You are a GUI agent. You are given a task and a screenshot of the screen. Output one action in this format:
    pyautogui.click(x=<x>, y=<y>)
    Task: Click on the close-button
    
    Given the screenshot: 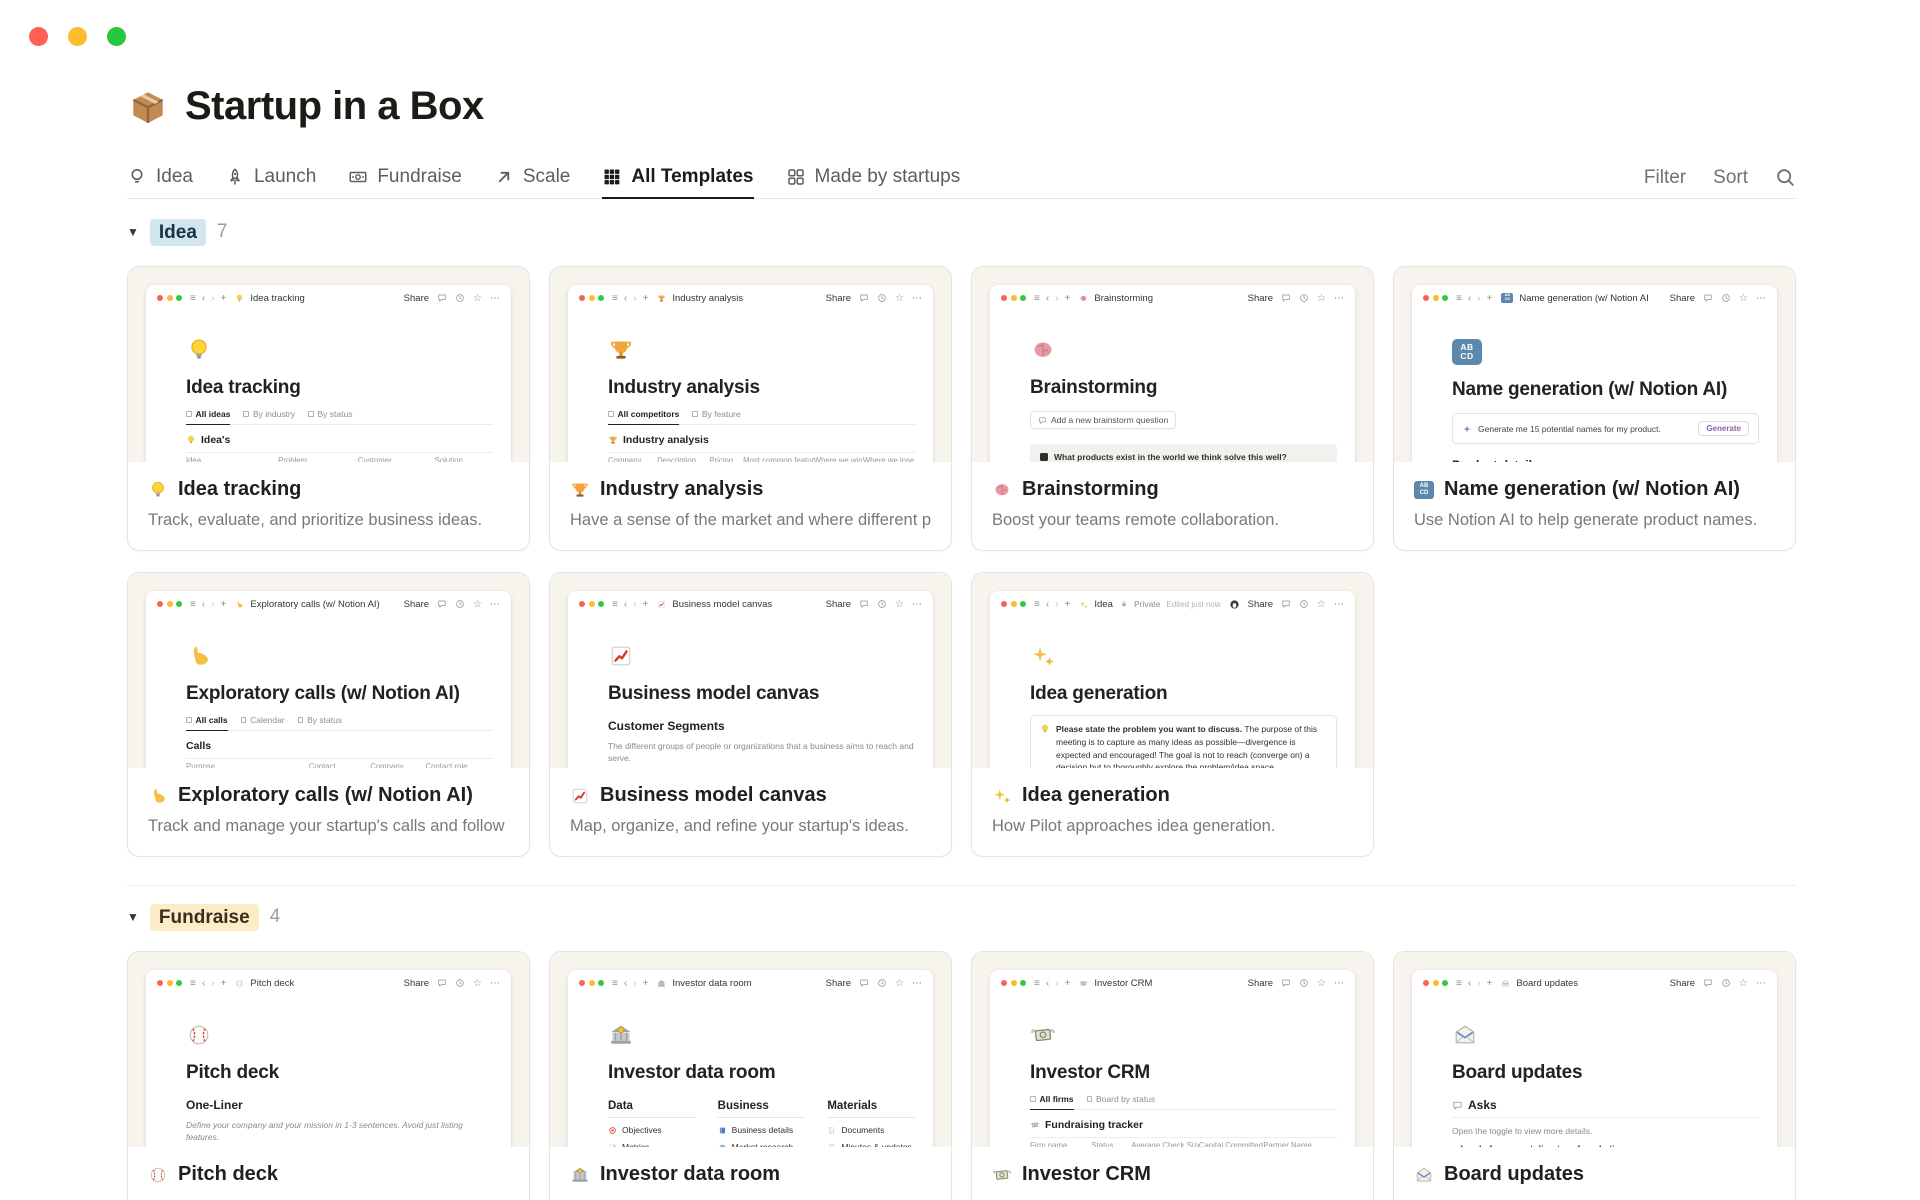 What is the action you would take?
    pyautogui.click(x=38, y=36)
    